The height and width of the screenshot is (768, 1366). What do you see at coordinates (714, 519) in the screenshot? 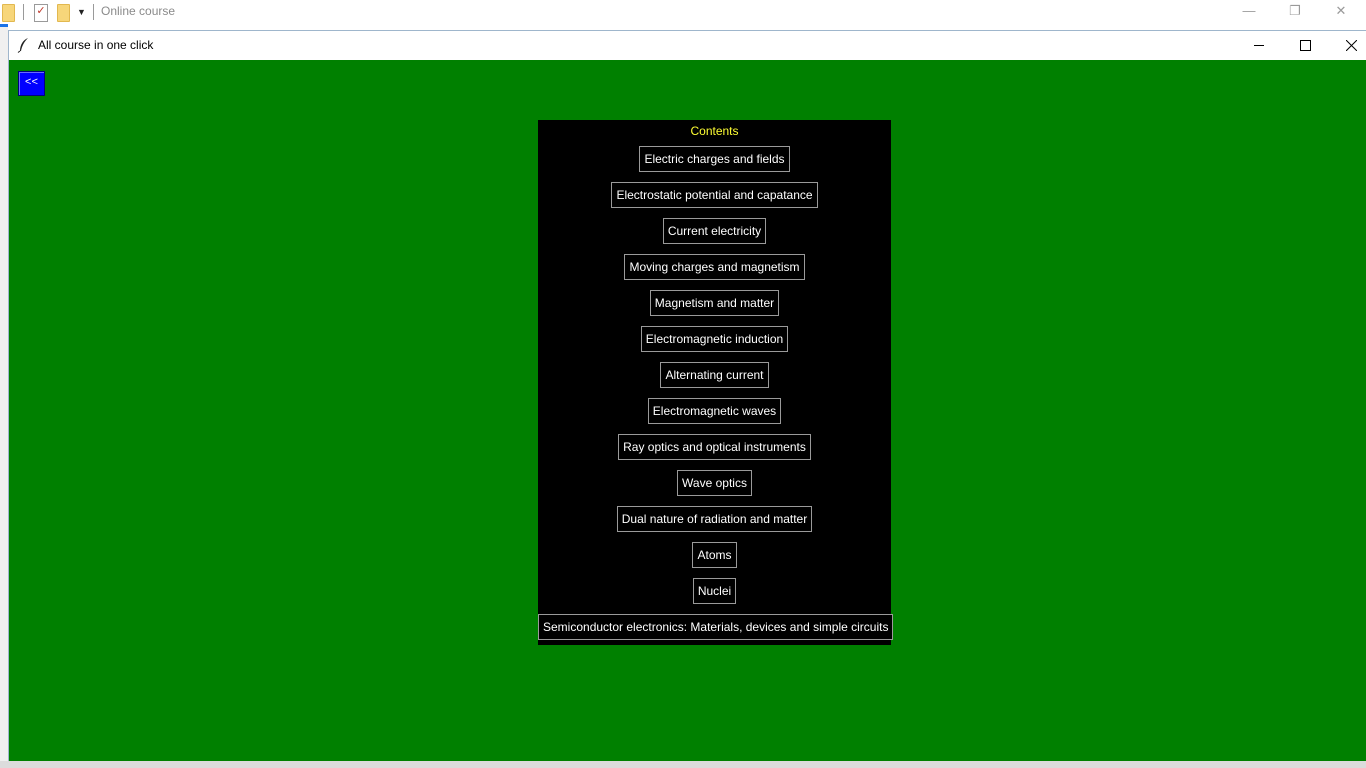
I see `topic-button: Dual nature of radiation and matter` at bounding box center [714, 519].